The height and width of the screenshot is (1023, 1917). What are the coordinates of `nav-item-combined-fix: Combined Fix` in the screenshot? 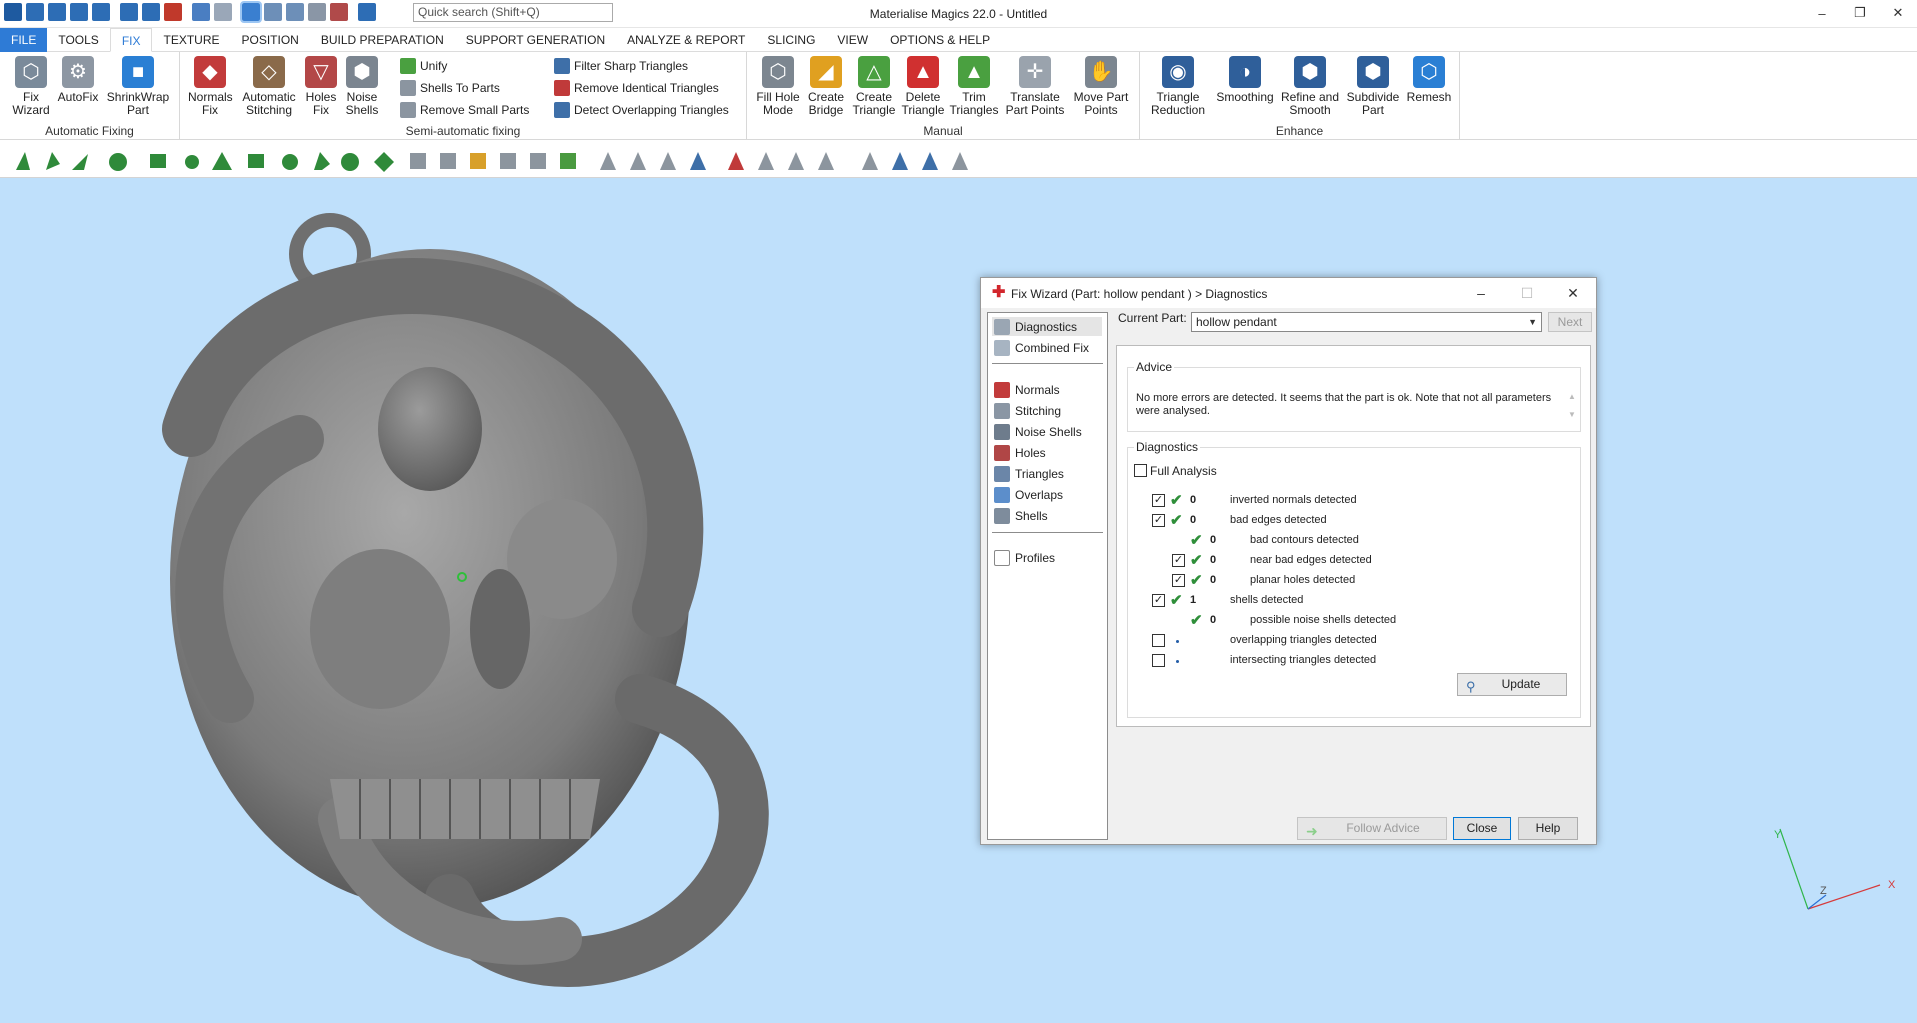 It's located at (1047, 347).